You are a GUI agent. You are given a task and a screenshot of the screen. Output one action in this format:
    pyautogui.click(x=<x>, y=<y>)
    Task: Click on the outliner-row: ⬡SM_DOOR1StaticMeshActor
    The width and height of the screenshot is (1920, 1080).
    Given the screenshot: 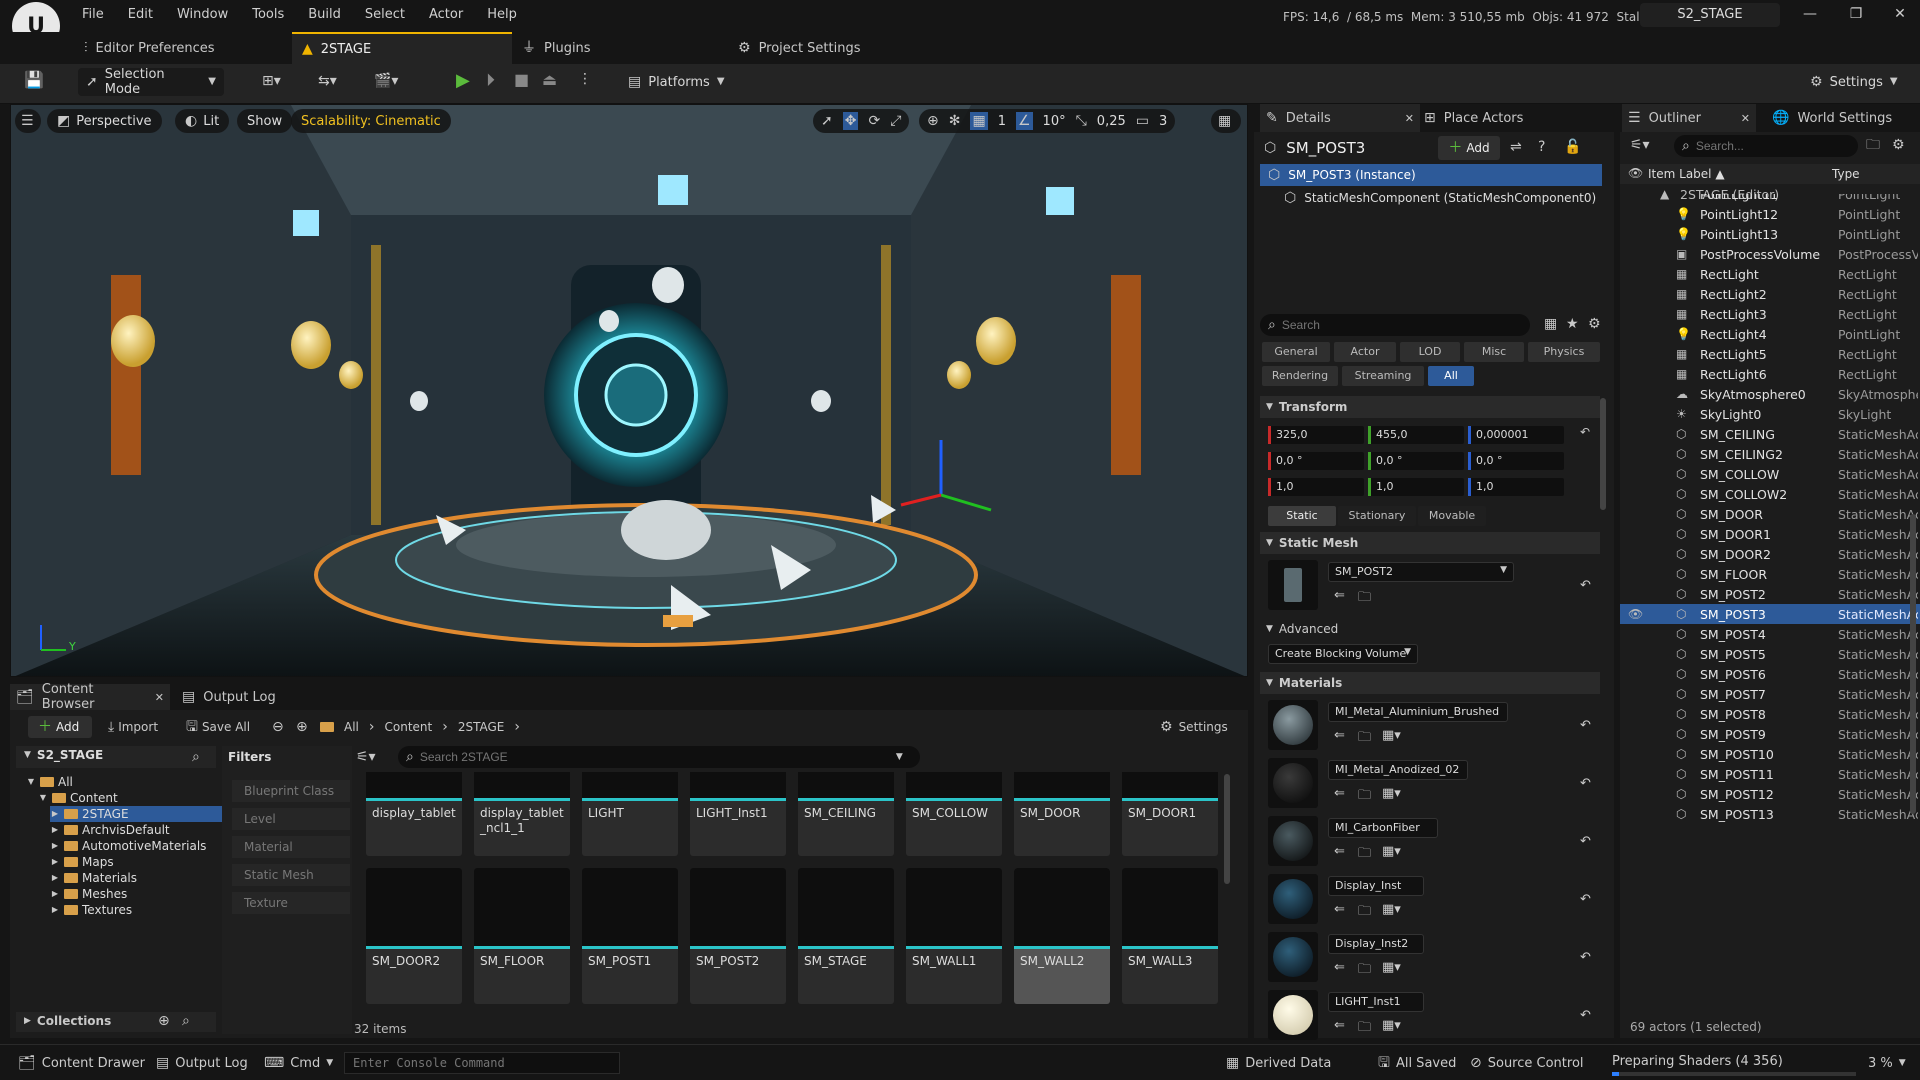 What is the action you would take?
    pyautogui.click(x=1770, y=534)
    